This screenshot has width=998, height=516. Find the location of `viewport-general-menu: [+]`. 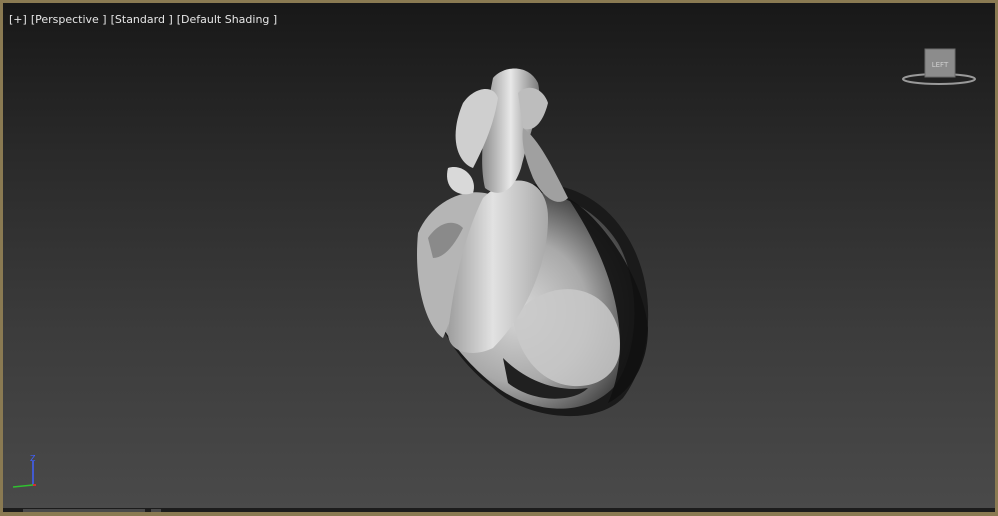

viewport-general-menu: [+] is located at coordinates (18, 19).